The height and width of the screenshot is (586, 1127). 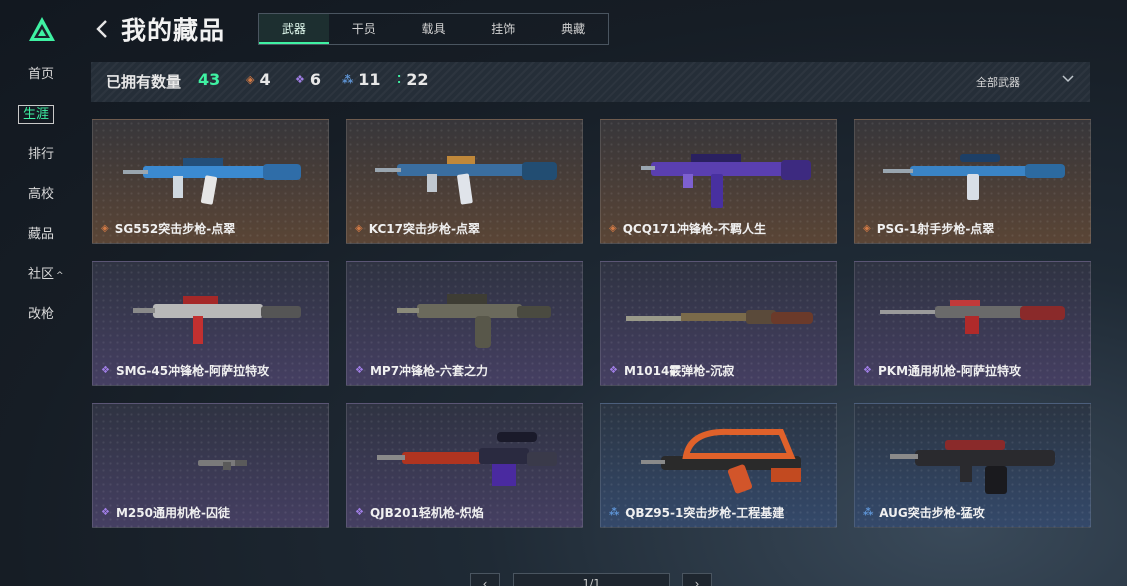 I want to click on prev-page-button: ‹, so click(x=485, y=579).